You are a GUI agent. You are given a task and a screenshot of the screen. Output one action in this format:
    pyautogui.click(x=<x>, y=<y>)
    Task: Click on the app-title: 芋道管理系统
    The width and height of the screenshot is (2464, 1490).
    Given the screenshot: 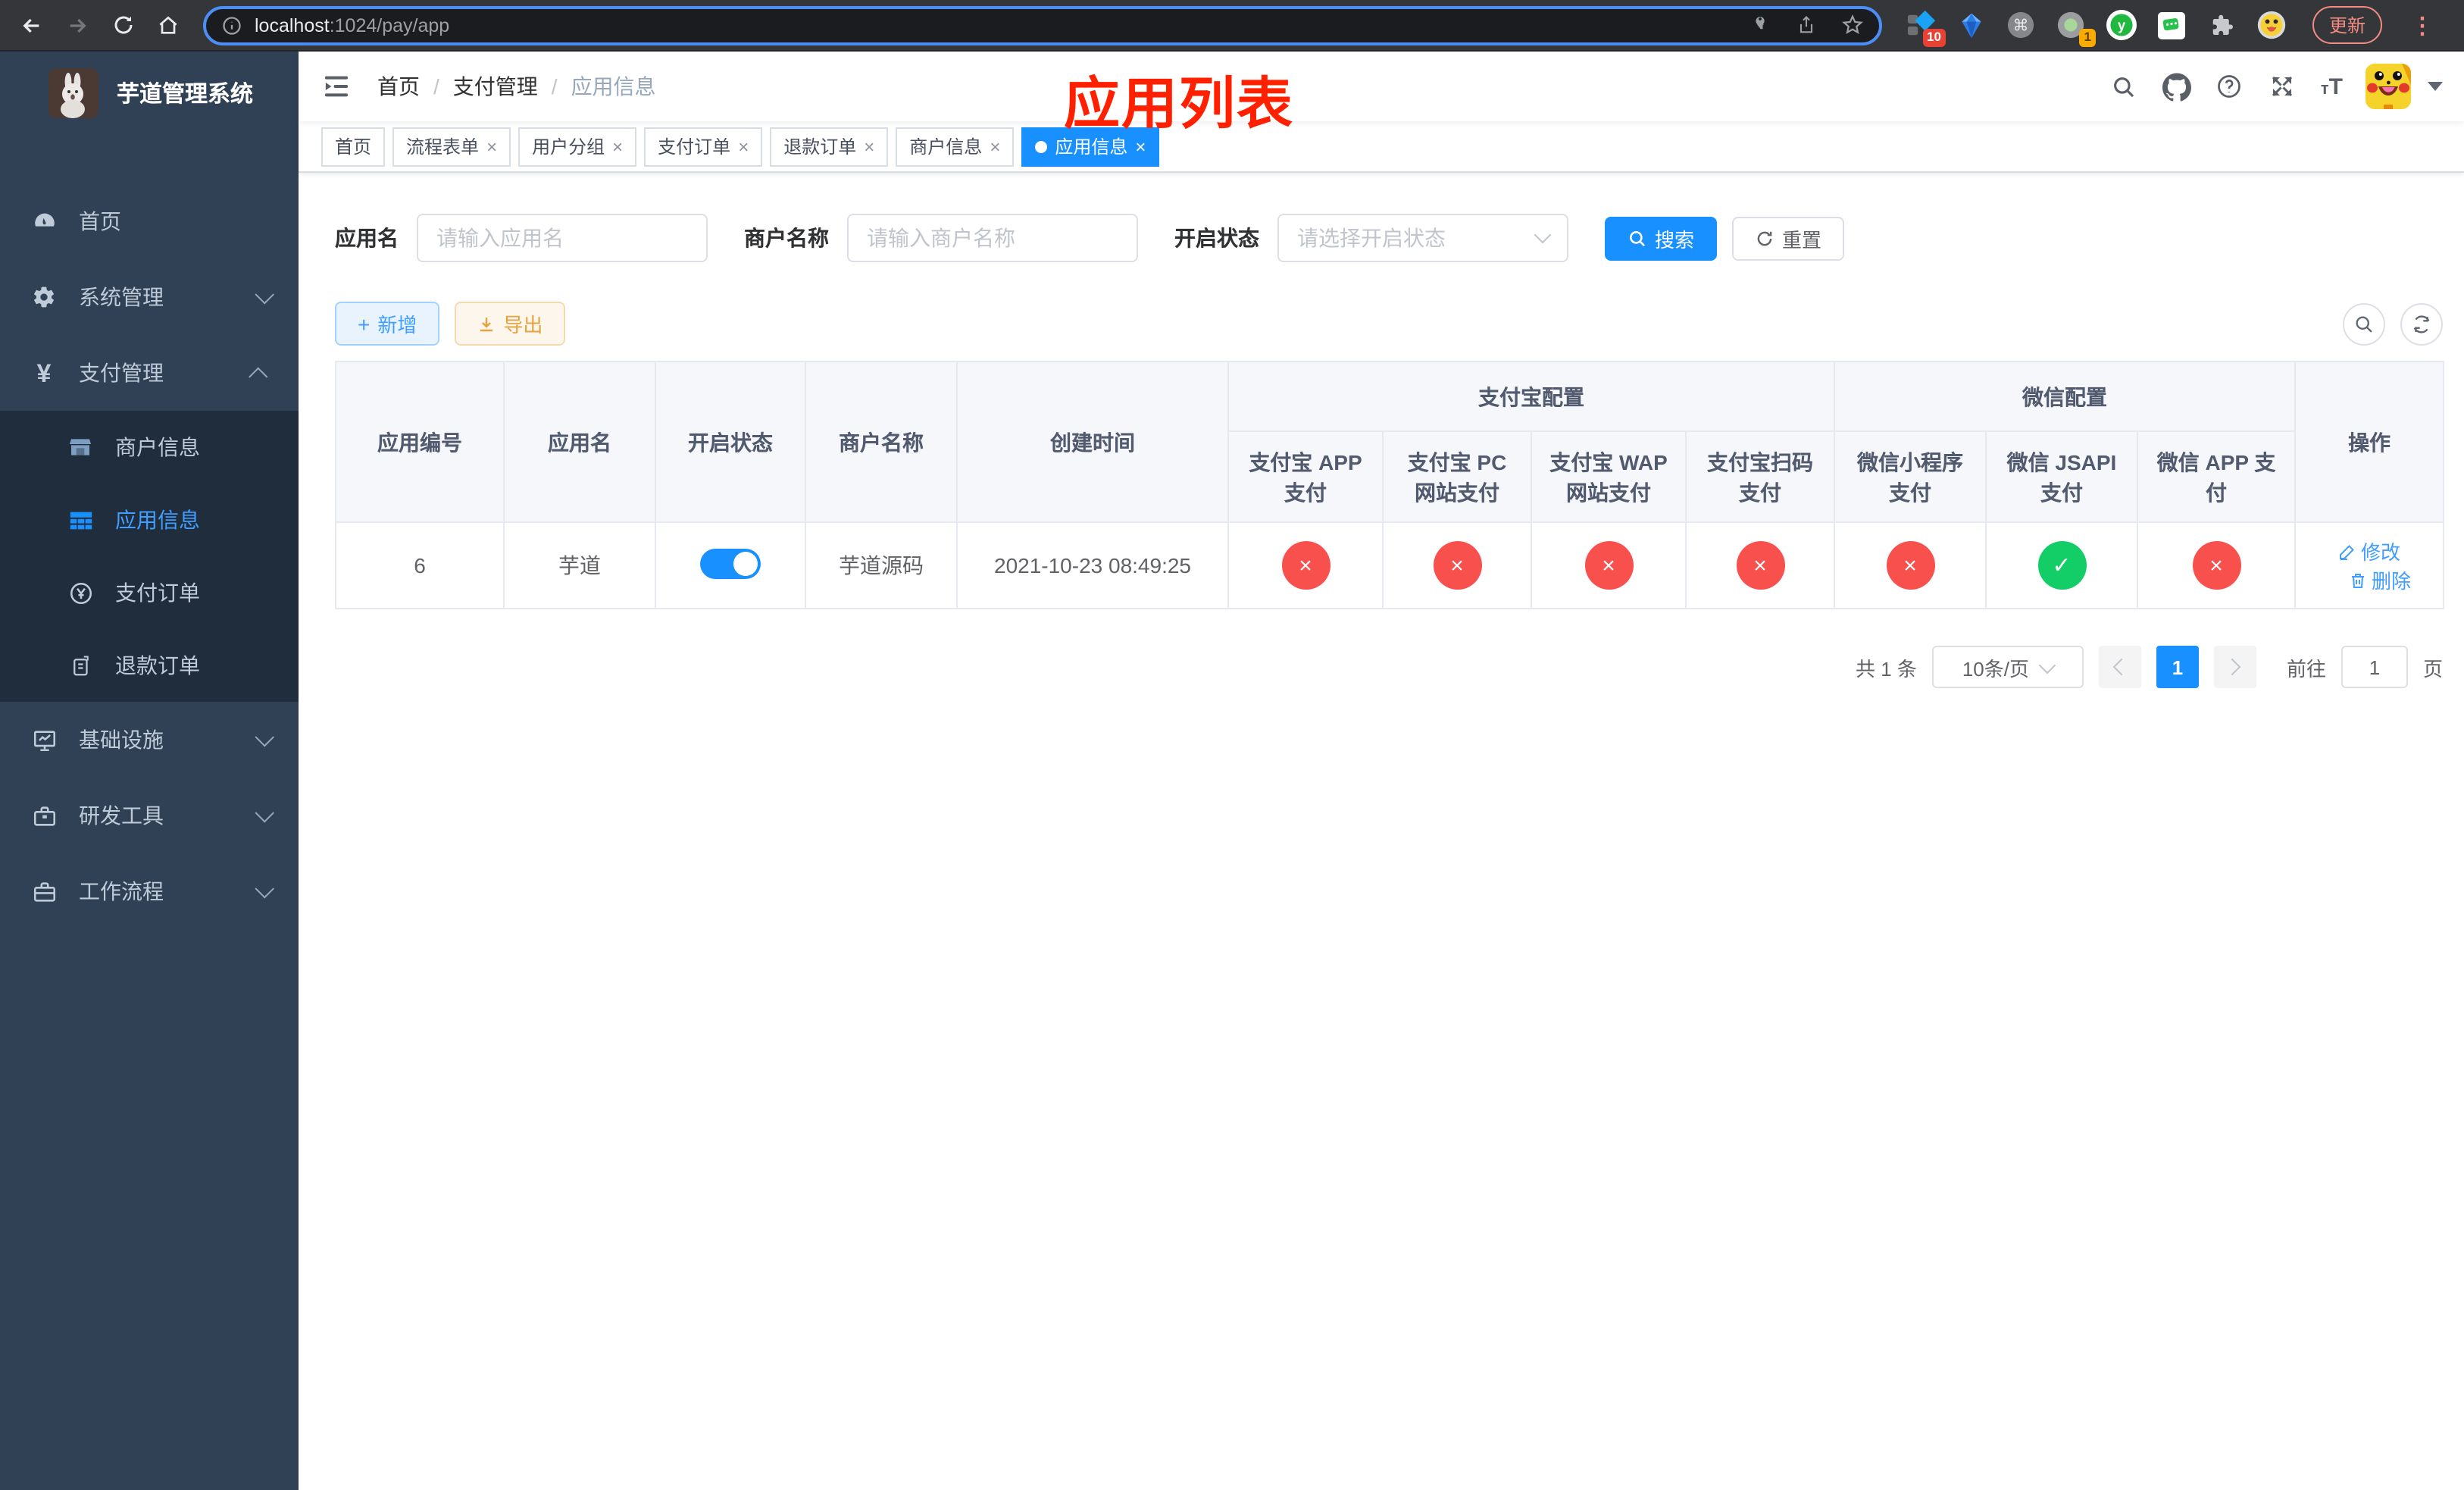 What is the action you would take?
    pyautogui.click(x=185, y=95)
    